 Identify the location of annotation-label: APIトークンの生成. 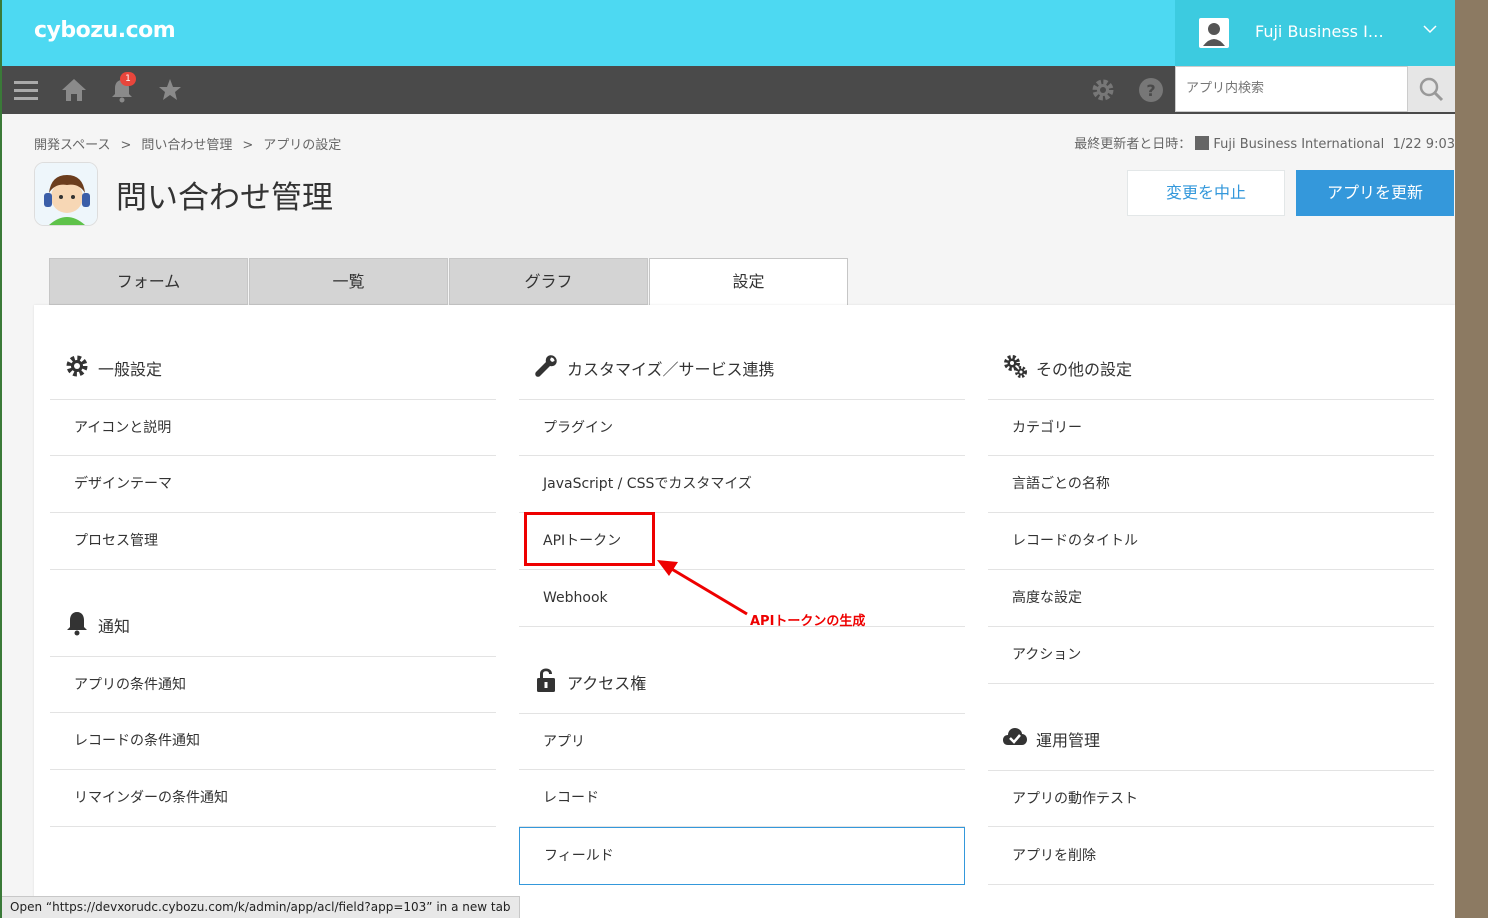
(808, 621).